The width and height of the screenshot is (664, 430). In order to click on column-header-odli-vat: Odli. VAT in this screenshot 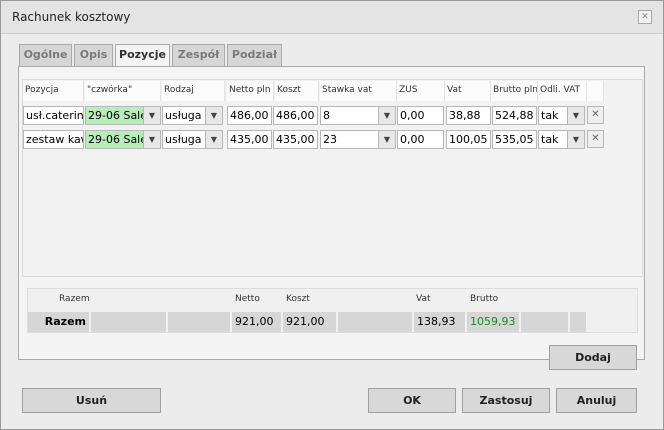, I will do `click(562, 91)`.